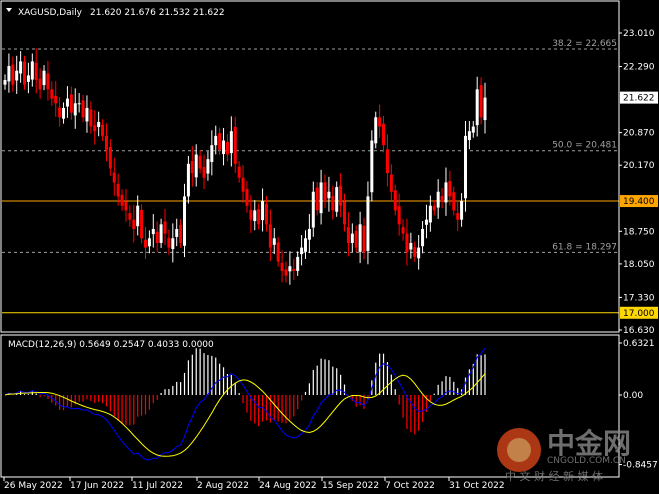 This screenshot has height=494, width=659. I want to click on y-tick-label: 17.330, so click(639, 298).